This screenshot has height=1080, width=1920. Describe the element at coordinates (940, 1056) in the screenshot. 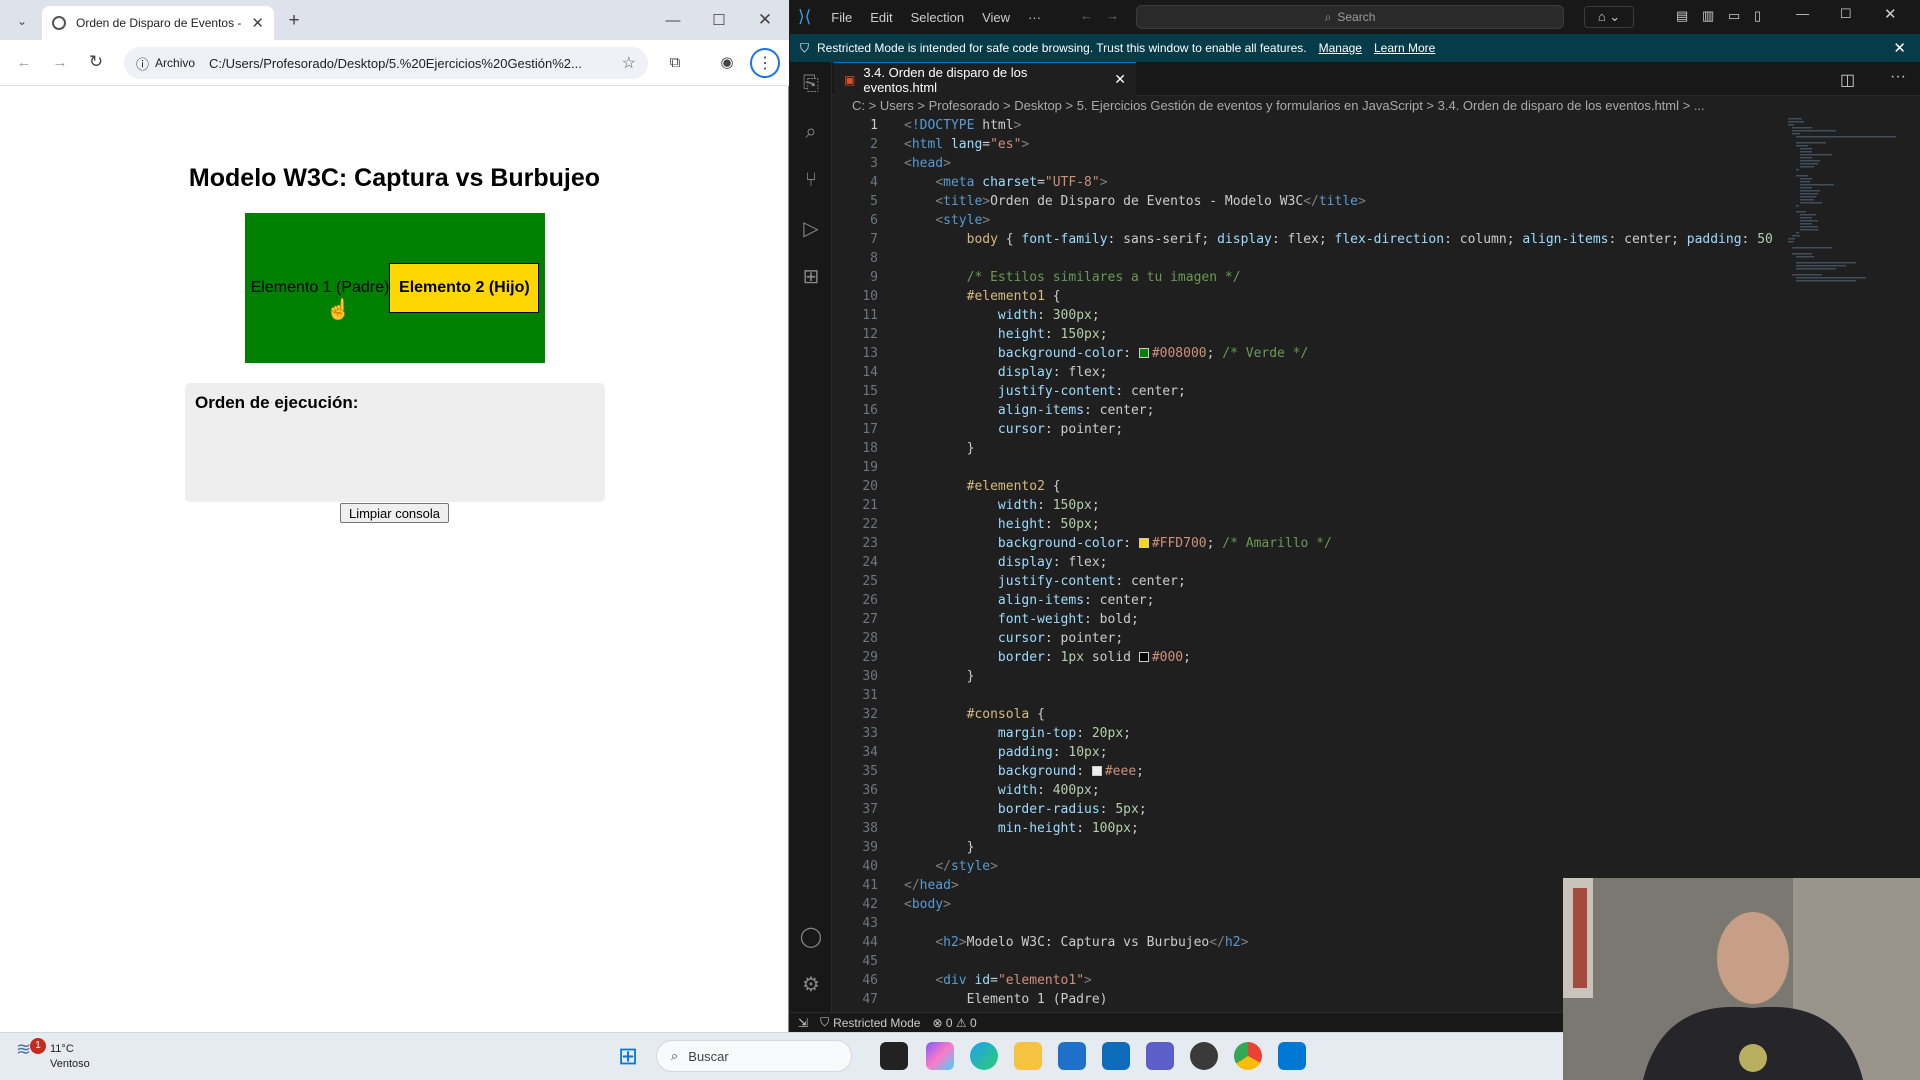

I see `copilot-app-icon` at that location.